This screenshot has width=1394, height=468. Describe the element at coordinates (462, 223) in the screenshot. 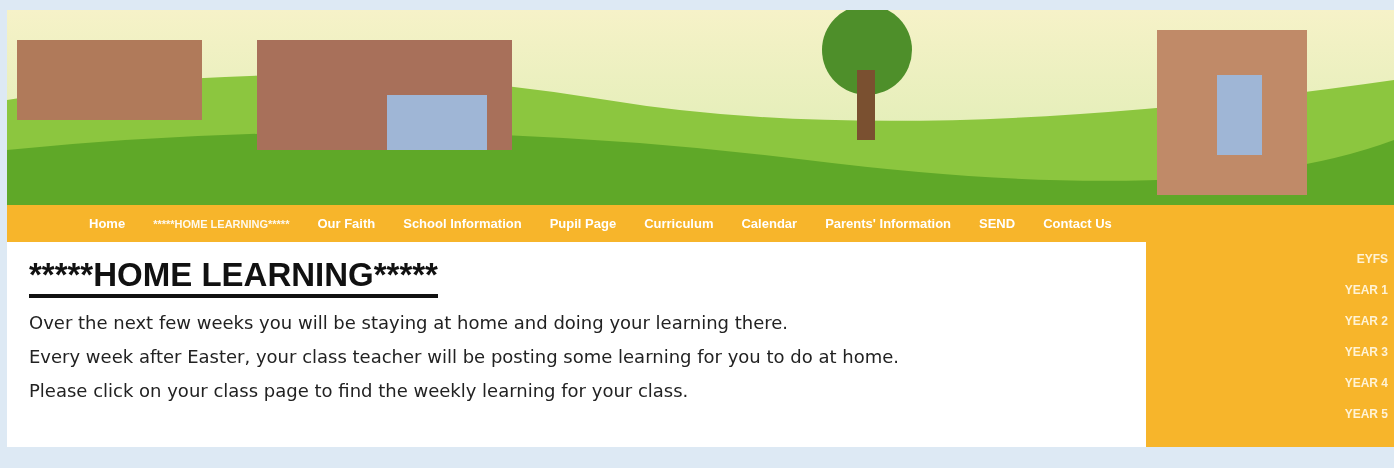

I see `nav-link: School Information` at that location.